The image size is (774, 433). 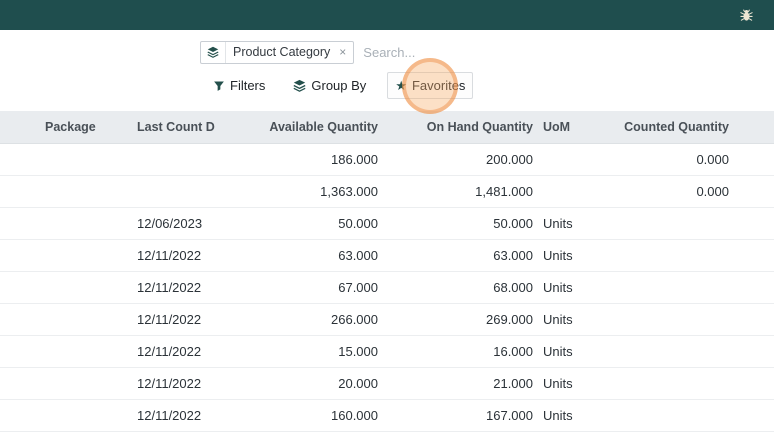 I want to click on filters-button: Filters, so click(x=239, y=85).